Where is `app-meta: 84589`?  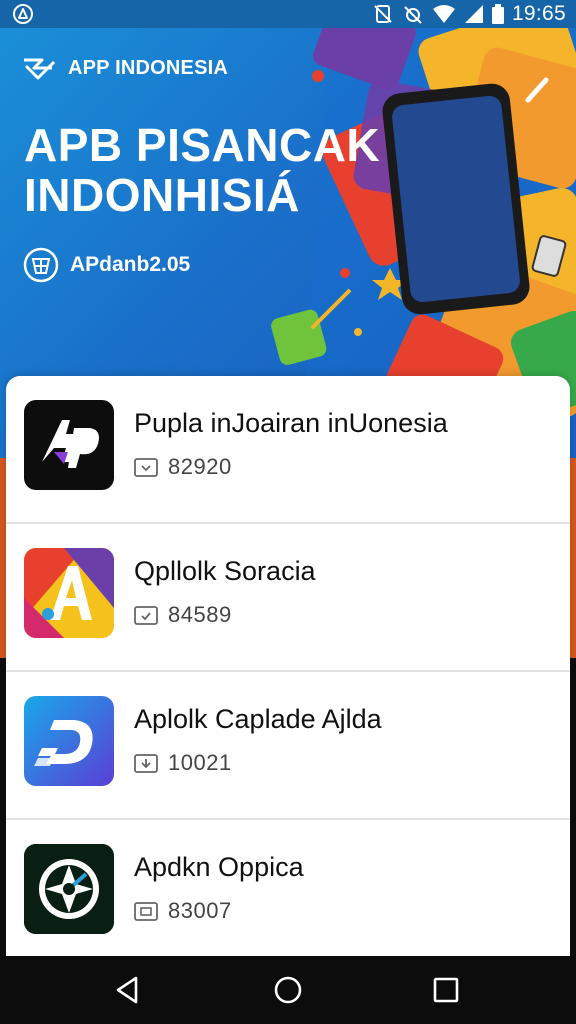 app-meta: 84589 is located at coordinates (183, 615).